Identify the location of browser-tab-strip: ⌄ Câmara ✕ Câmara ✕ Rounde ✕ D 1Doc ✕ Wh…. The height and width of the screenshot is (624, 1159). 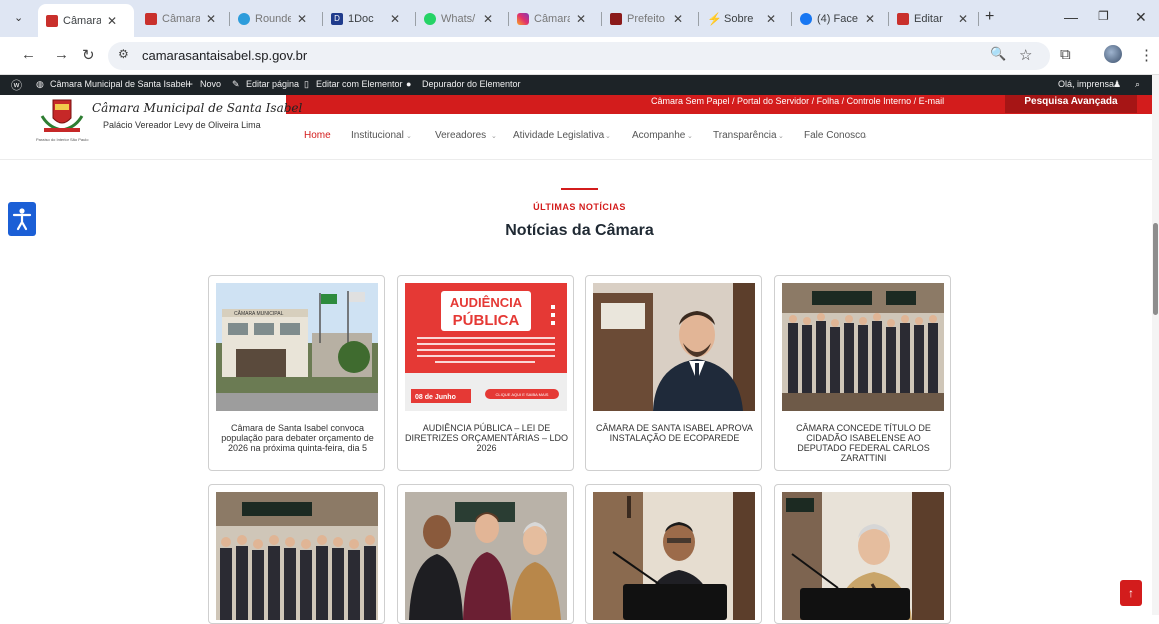
(579, 18).